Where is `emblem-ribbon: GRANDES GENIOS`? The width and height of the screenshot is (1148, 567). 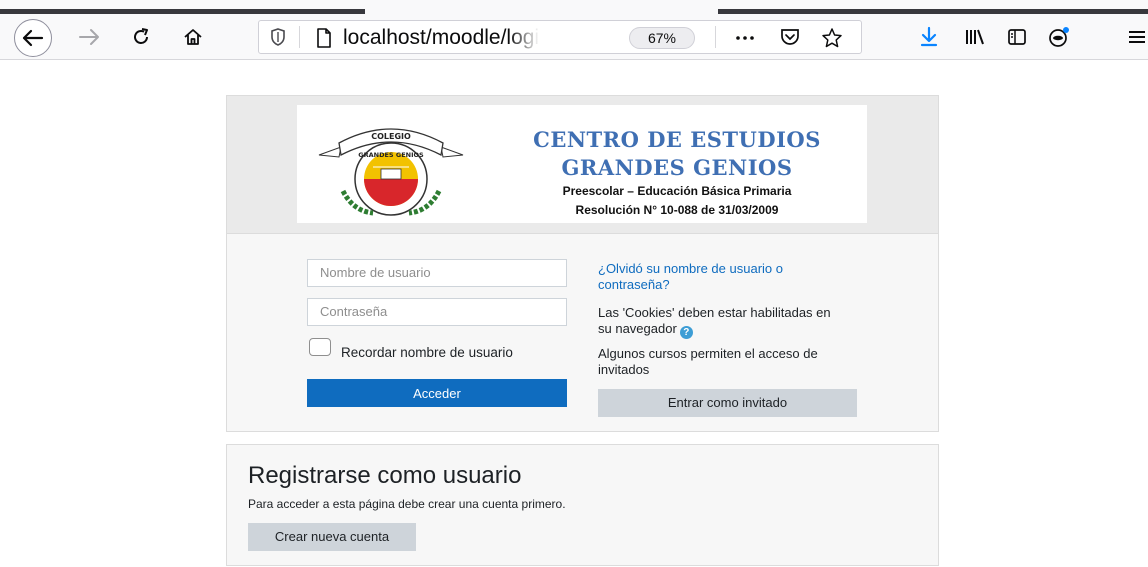
emblem-ribbon: GRANDES GENIOS is located at coordinates (391, 155).